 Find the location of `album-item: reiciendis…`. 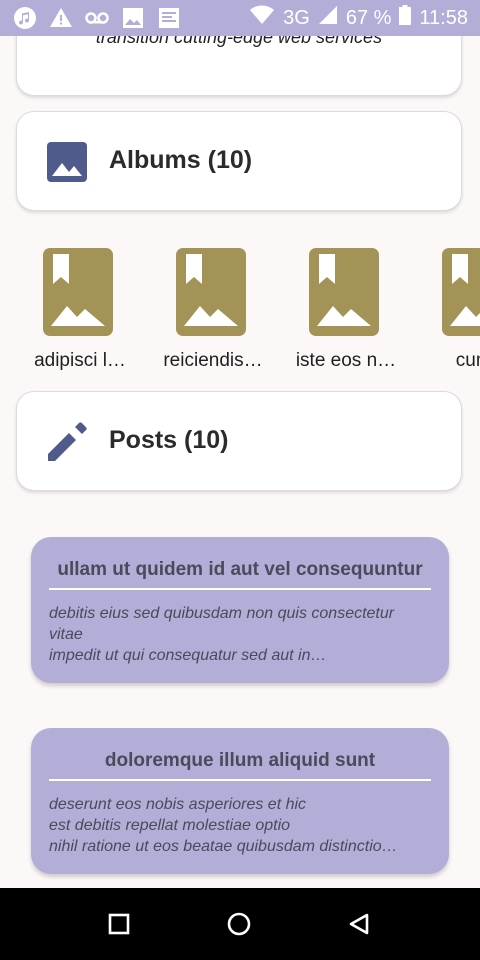

album-item: reiciendis… is located at coordinates (213, 310).